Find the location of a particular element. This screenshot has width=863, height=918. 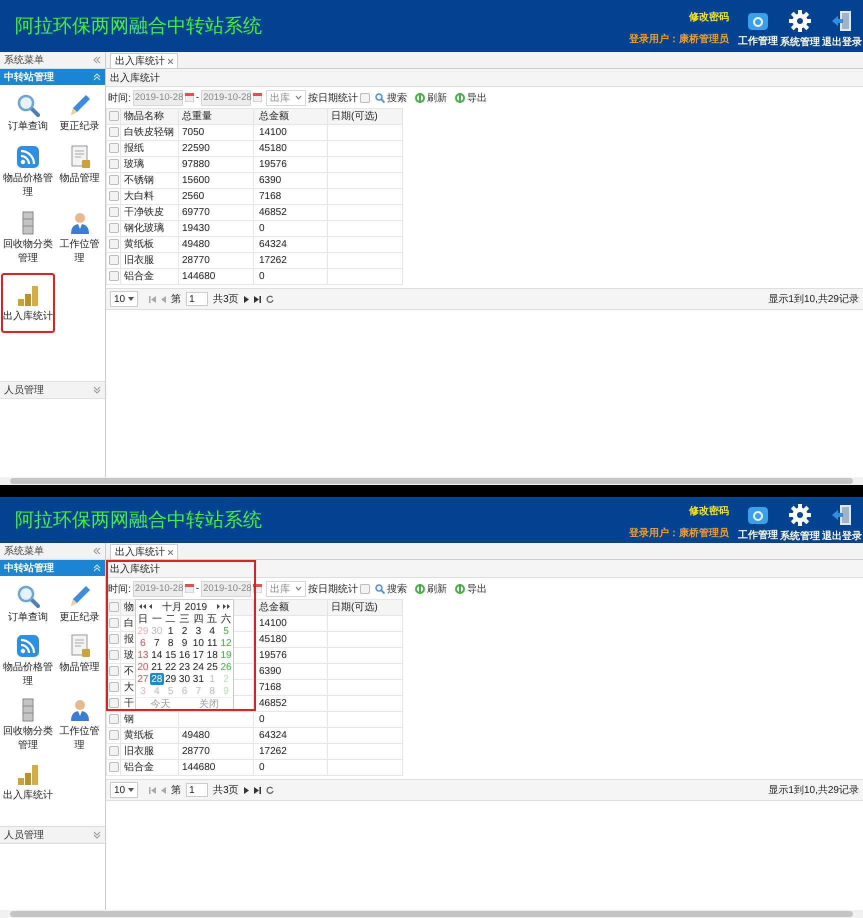

calendar-day: 2 is located at coordinates (185, 631).